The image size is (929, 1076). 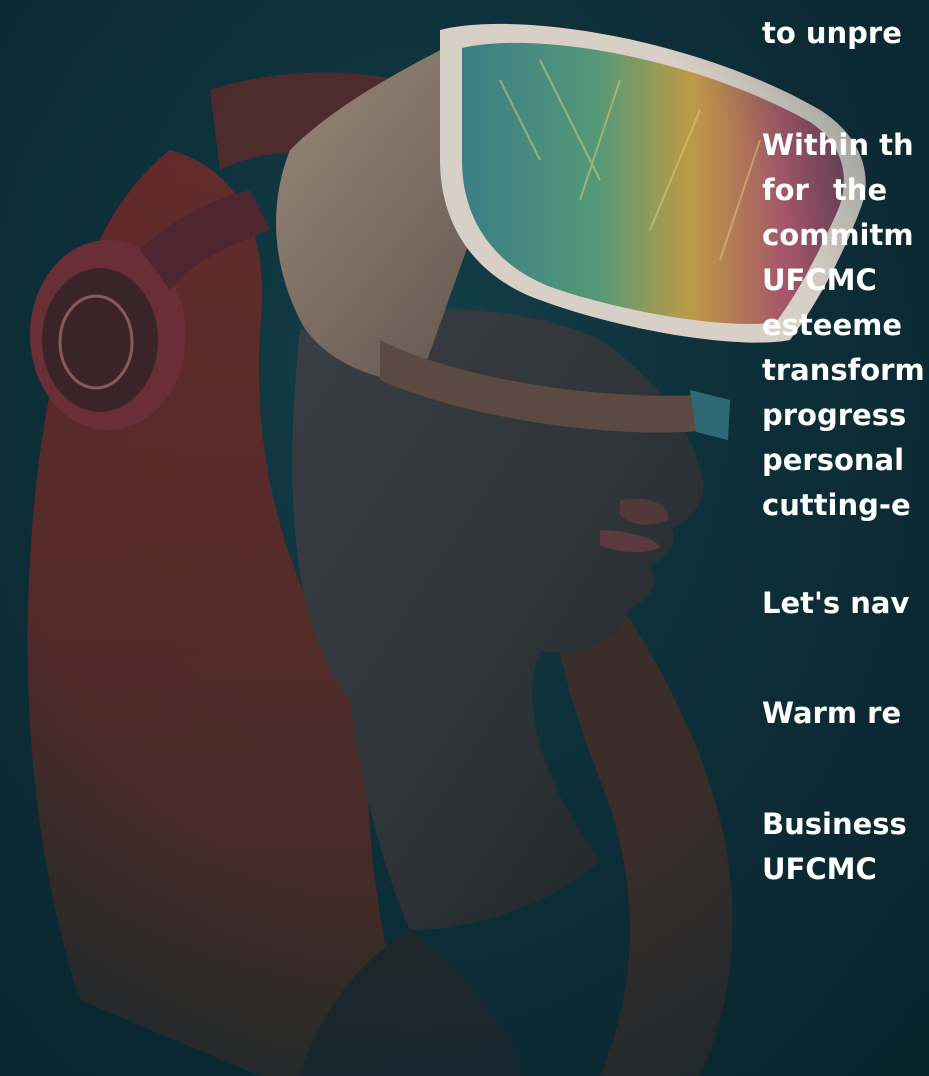 I want to click on signature-line-1: Business, so click(x=834, y=824).